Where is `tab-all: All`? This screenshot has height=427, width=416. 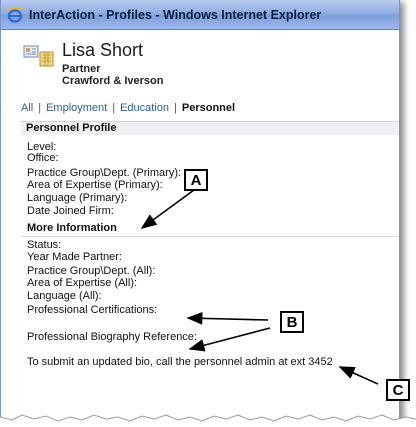
tab-all: All is located at coordinates (27, 108).